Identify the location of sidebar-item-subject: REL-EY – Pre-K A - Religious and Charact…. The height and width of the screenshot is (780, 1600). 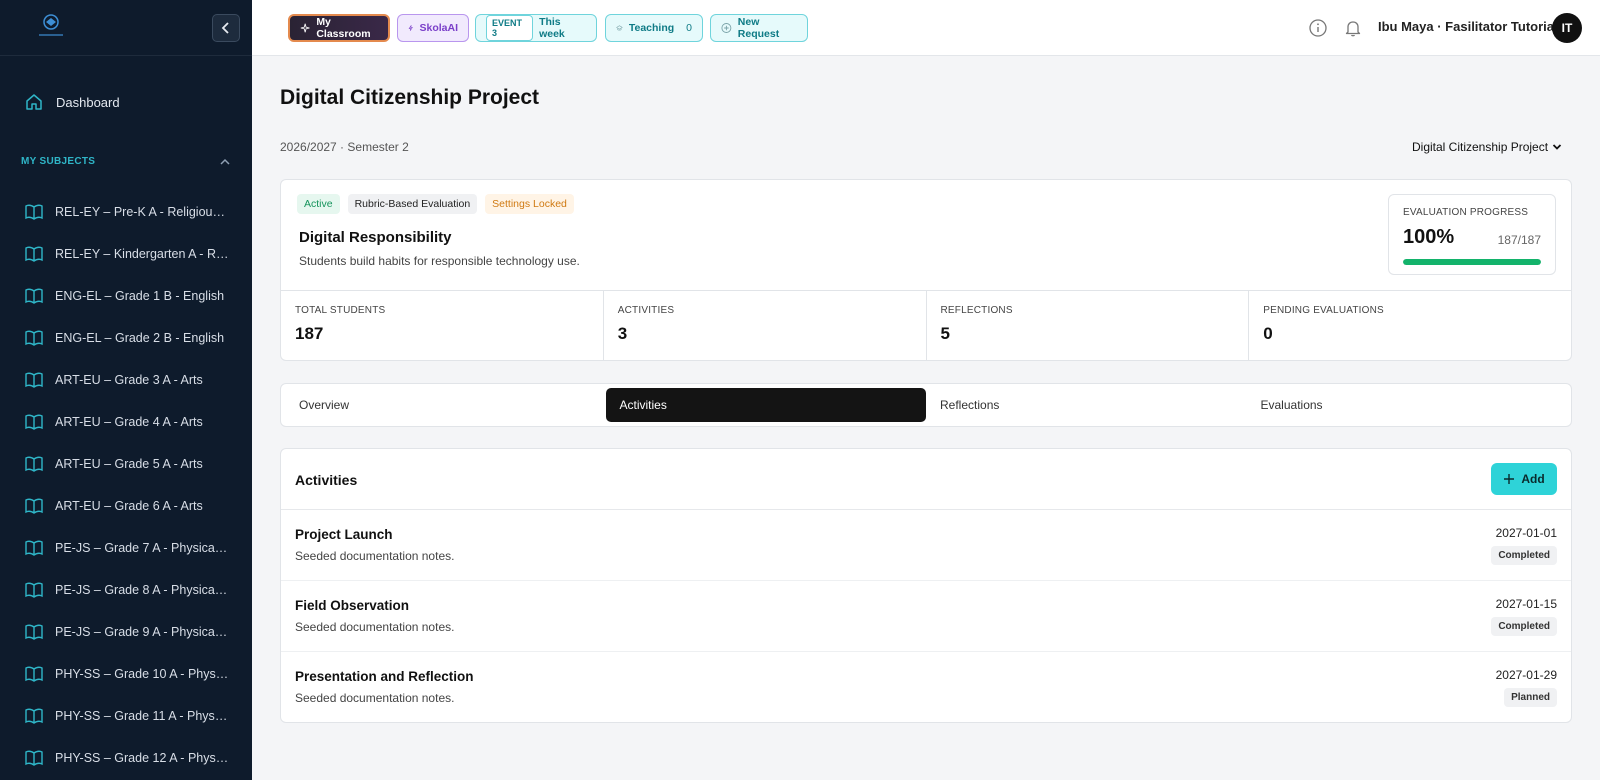
(130, 212).